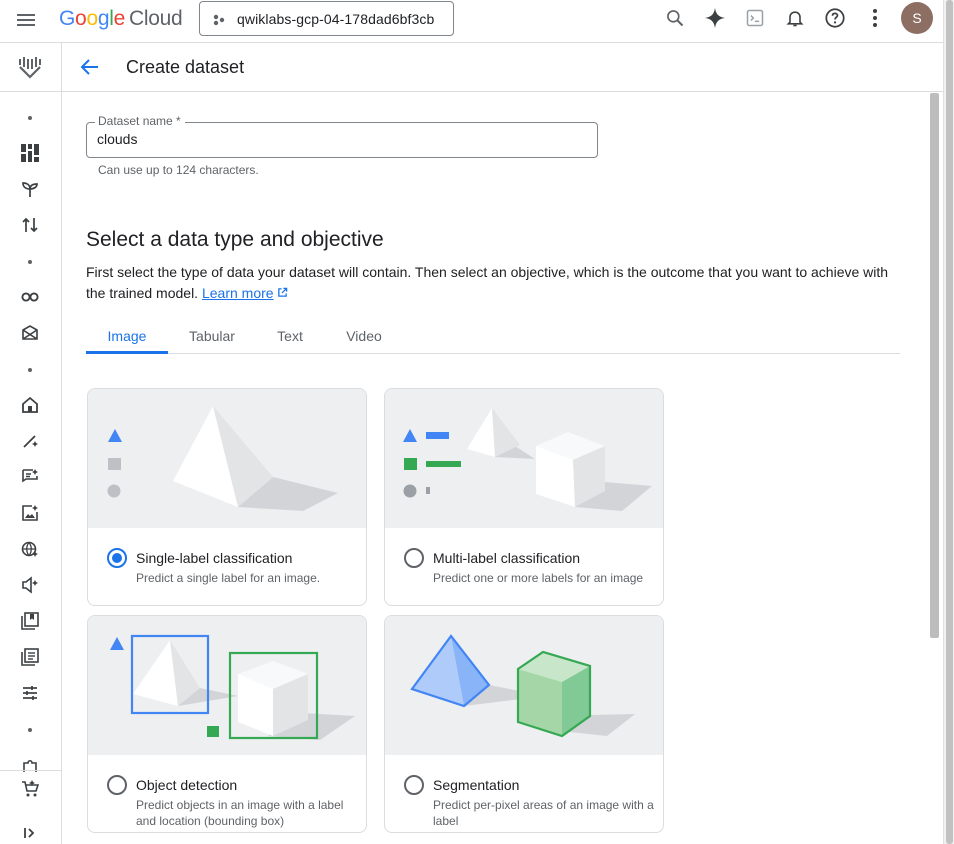  What do you see at coordinates (227, 685) in the screenshot?
I see `object-detection-illustration` at bounding box center [227, 685].